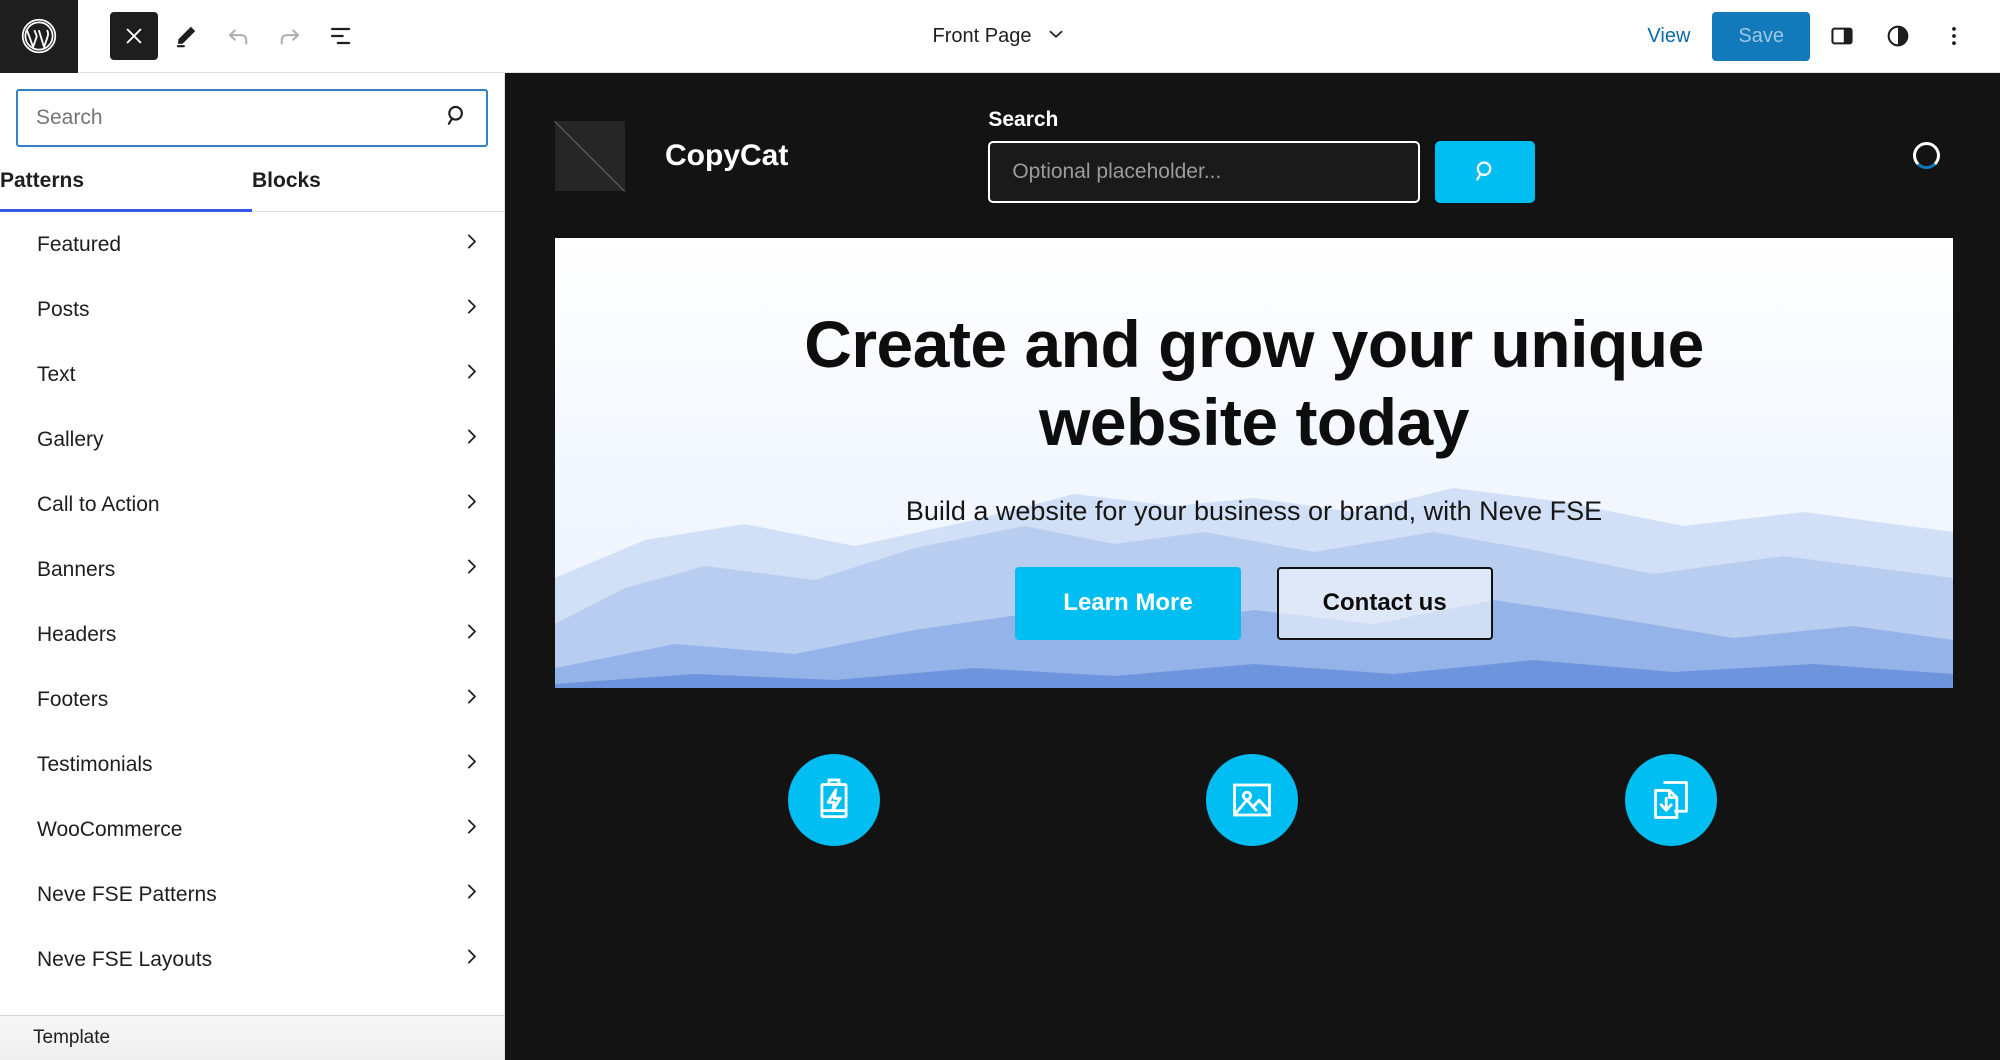 Image resolution: width=2000 pixels, height=1060 pixels. What do you see at coordinates (70, 439) in the screenshot?
I see `category-label: Gallery` at bounding box center [70, 439].